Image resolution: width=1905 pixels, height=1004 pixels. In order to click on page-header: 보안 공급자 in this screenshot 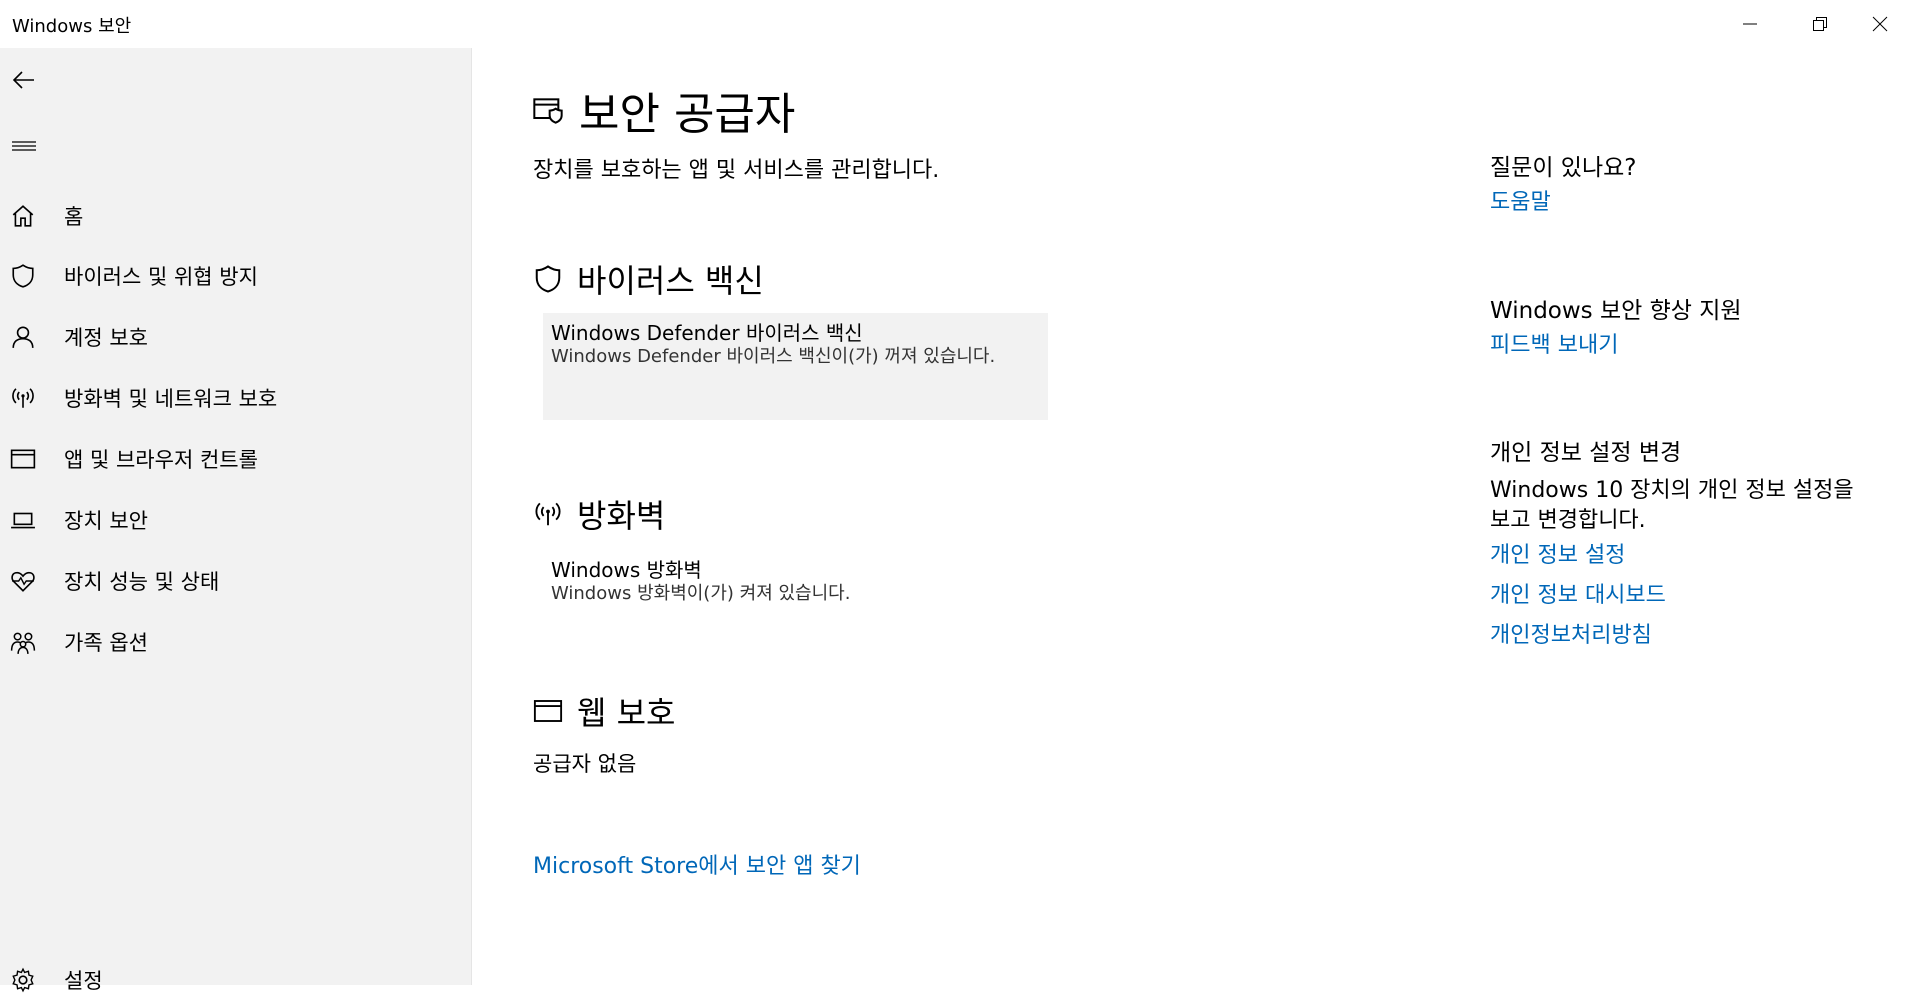, I will do `click(664, 110)`.